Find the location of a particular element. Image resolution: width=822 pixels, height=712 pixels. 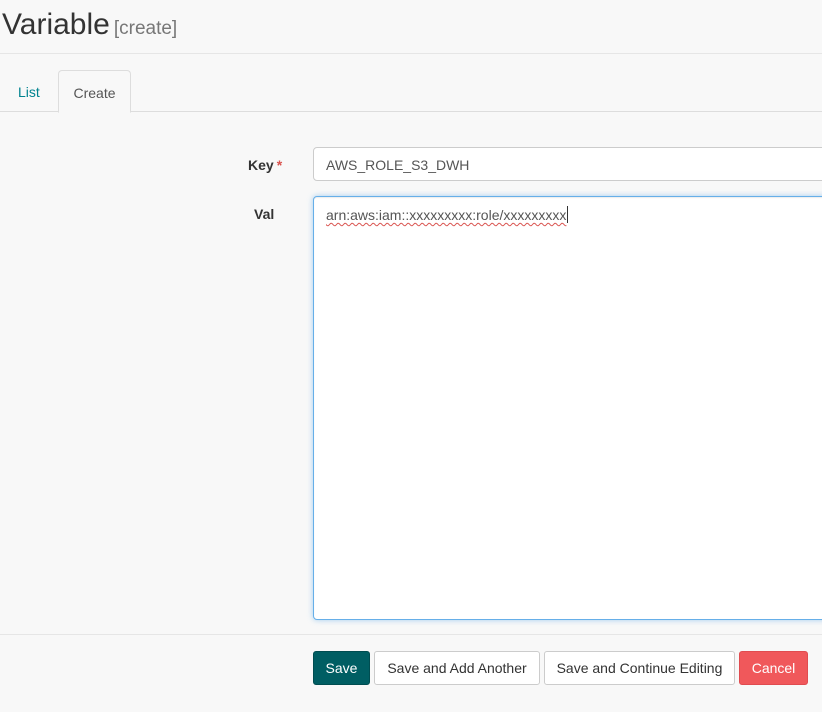

required-marker: * is located at coordinates (279, 165).